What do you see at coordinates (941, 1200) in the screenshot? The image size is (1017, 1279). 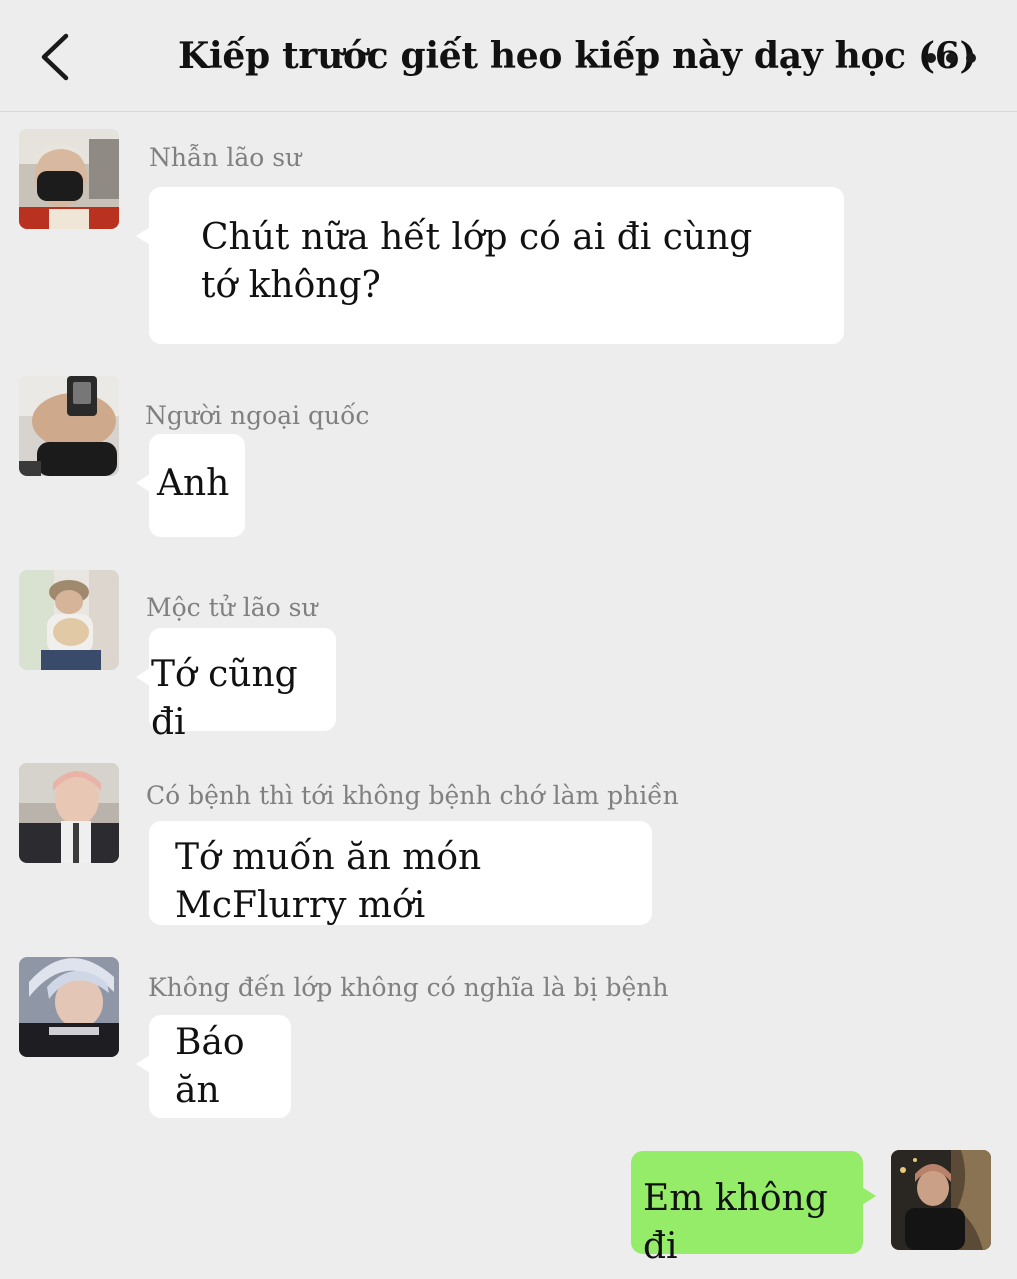 I see `my-avatar` at bounding box center [941, 1200].